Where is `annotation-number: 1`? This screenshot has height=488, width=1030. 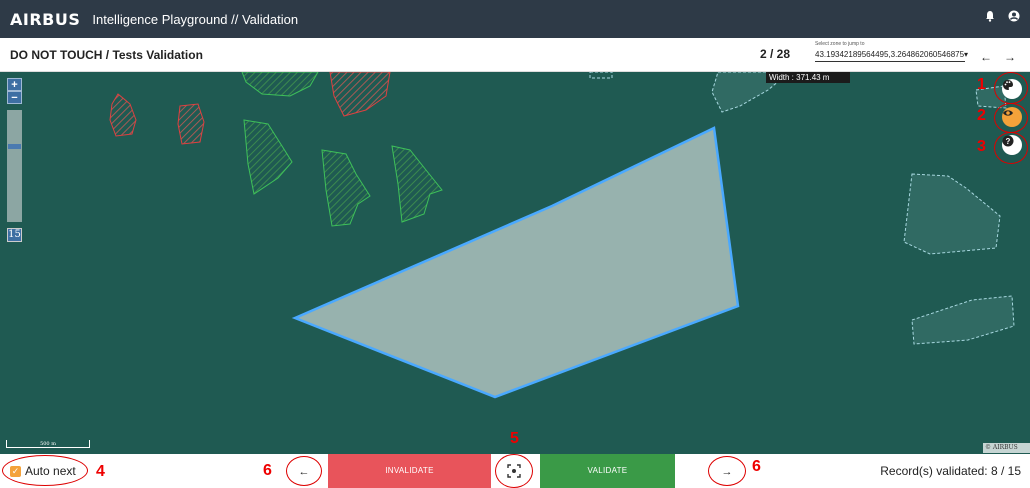 annotation-number: 1 is located at coordinates (981, 84).